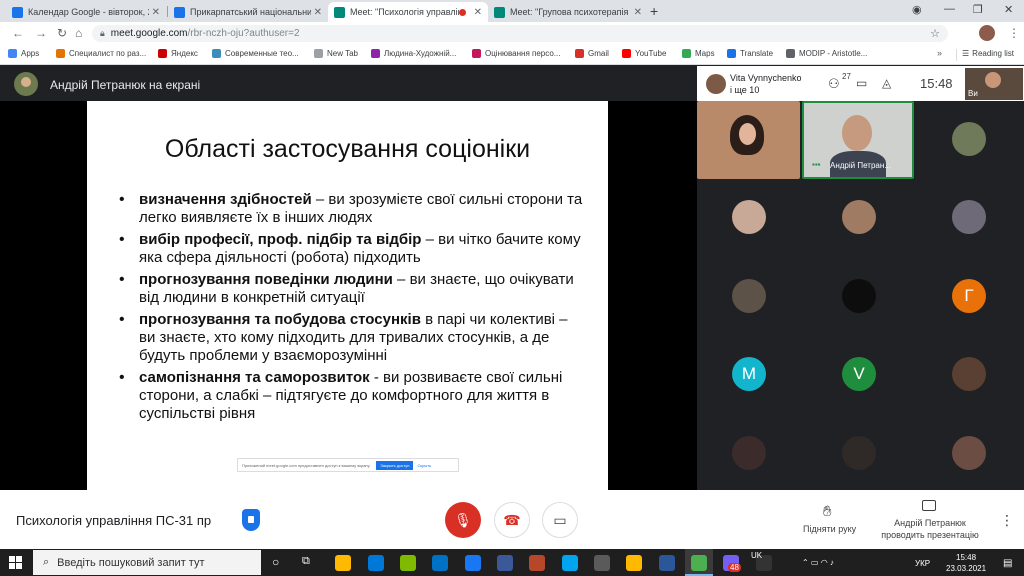 This screenshot has width=1024, height=576. What do you see at coordinates (1014, 33) in the screenshot?
I see `browser-menu-icon: ⋮` at bounding box center [1014, 33].